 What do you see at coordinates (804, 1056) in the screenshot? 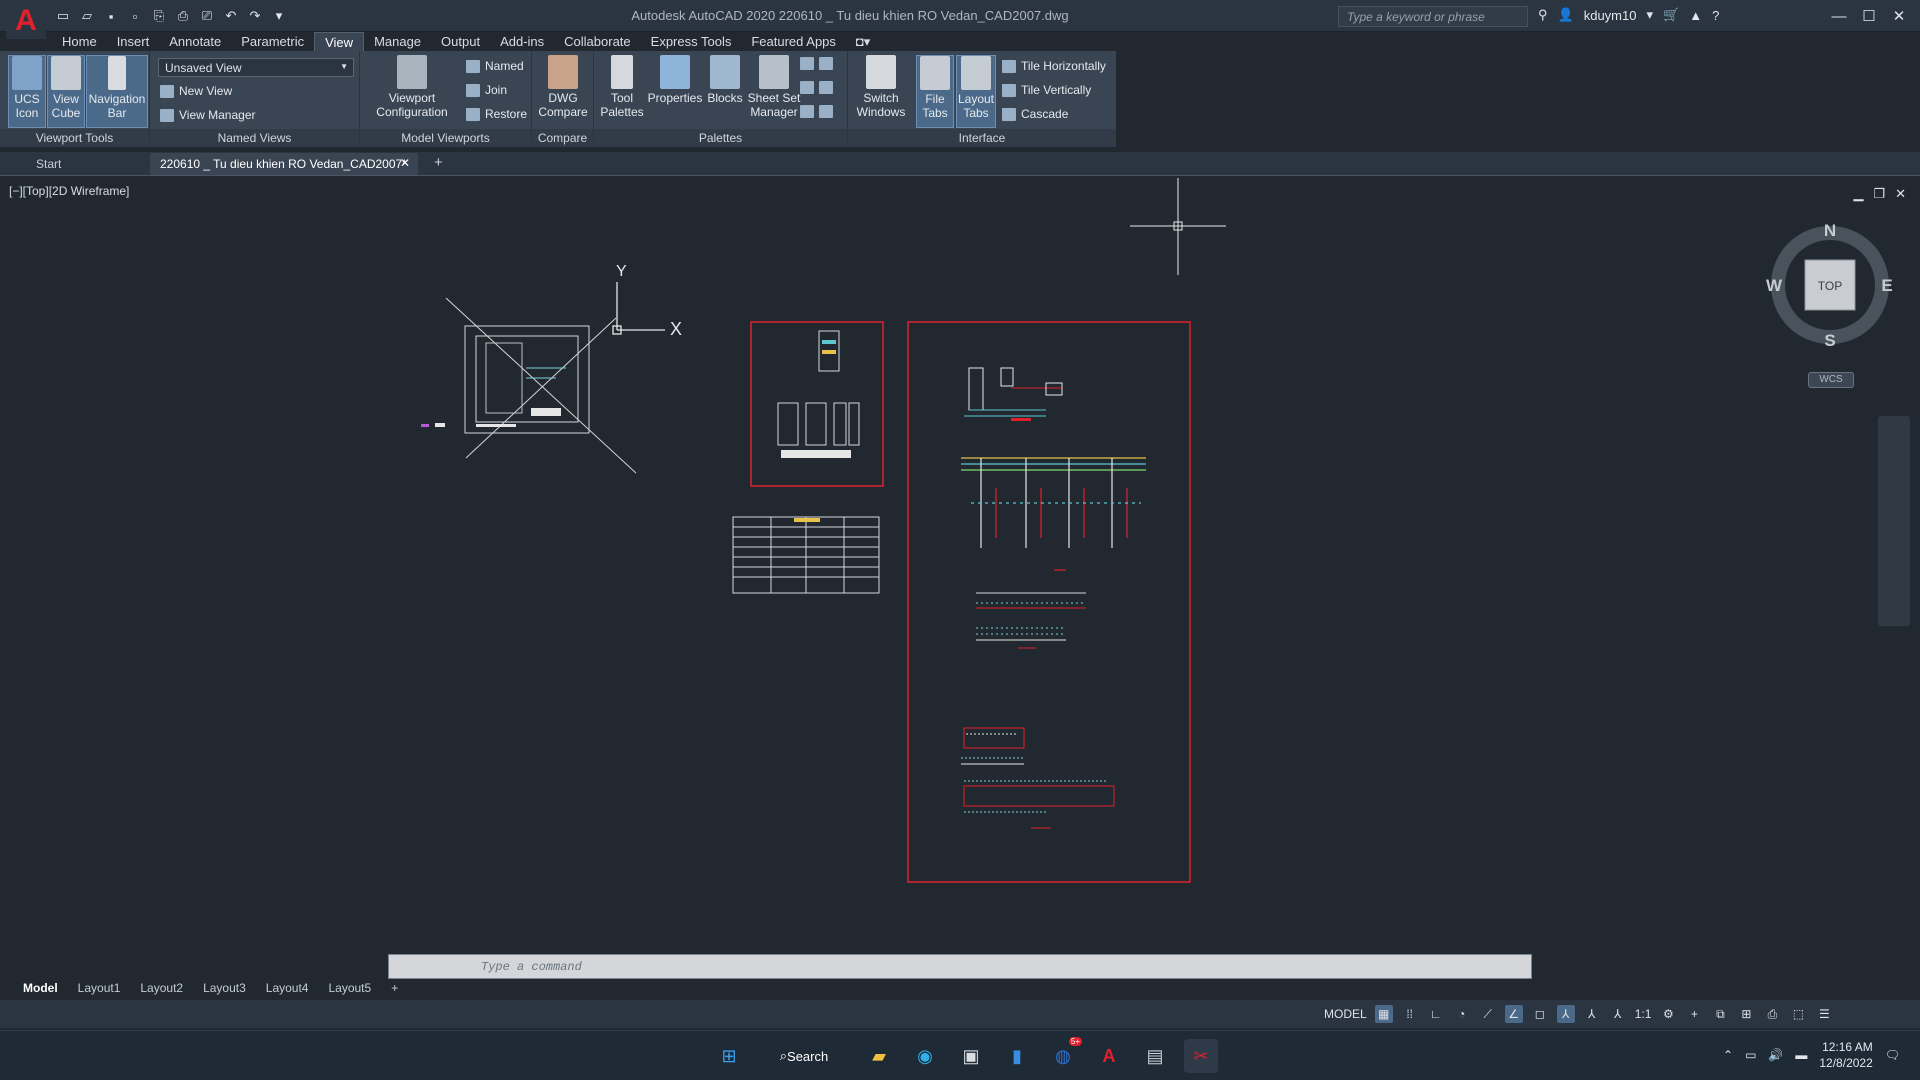
I see `taskbar-search: ⌕ Search` at bounding box center [804, 1056].